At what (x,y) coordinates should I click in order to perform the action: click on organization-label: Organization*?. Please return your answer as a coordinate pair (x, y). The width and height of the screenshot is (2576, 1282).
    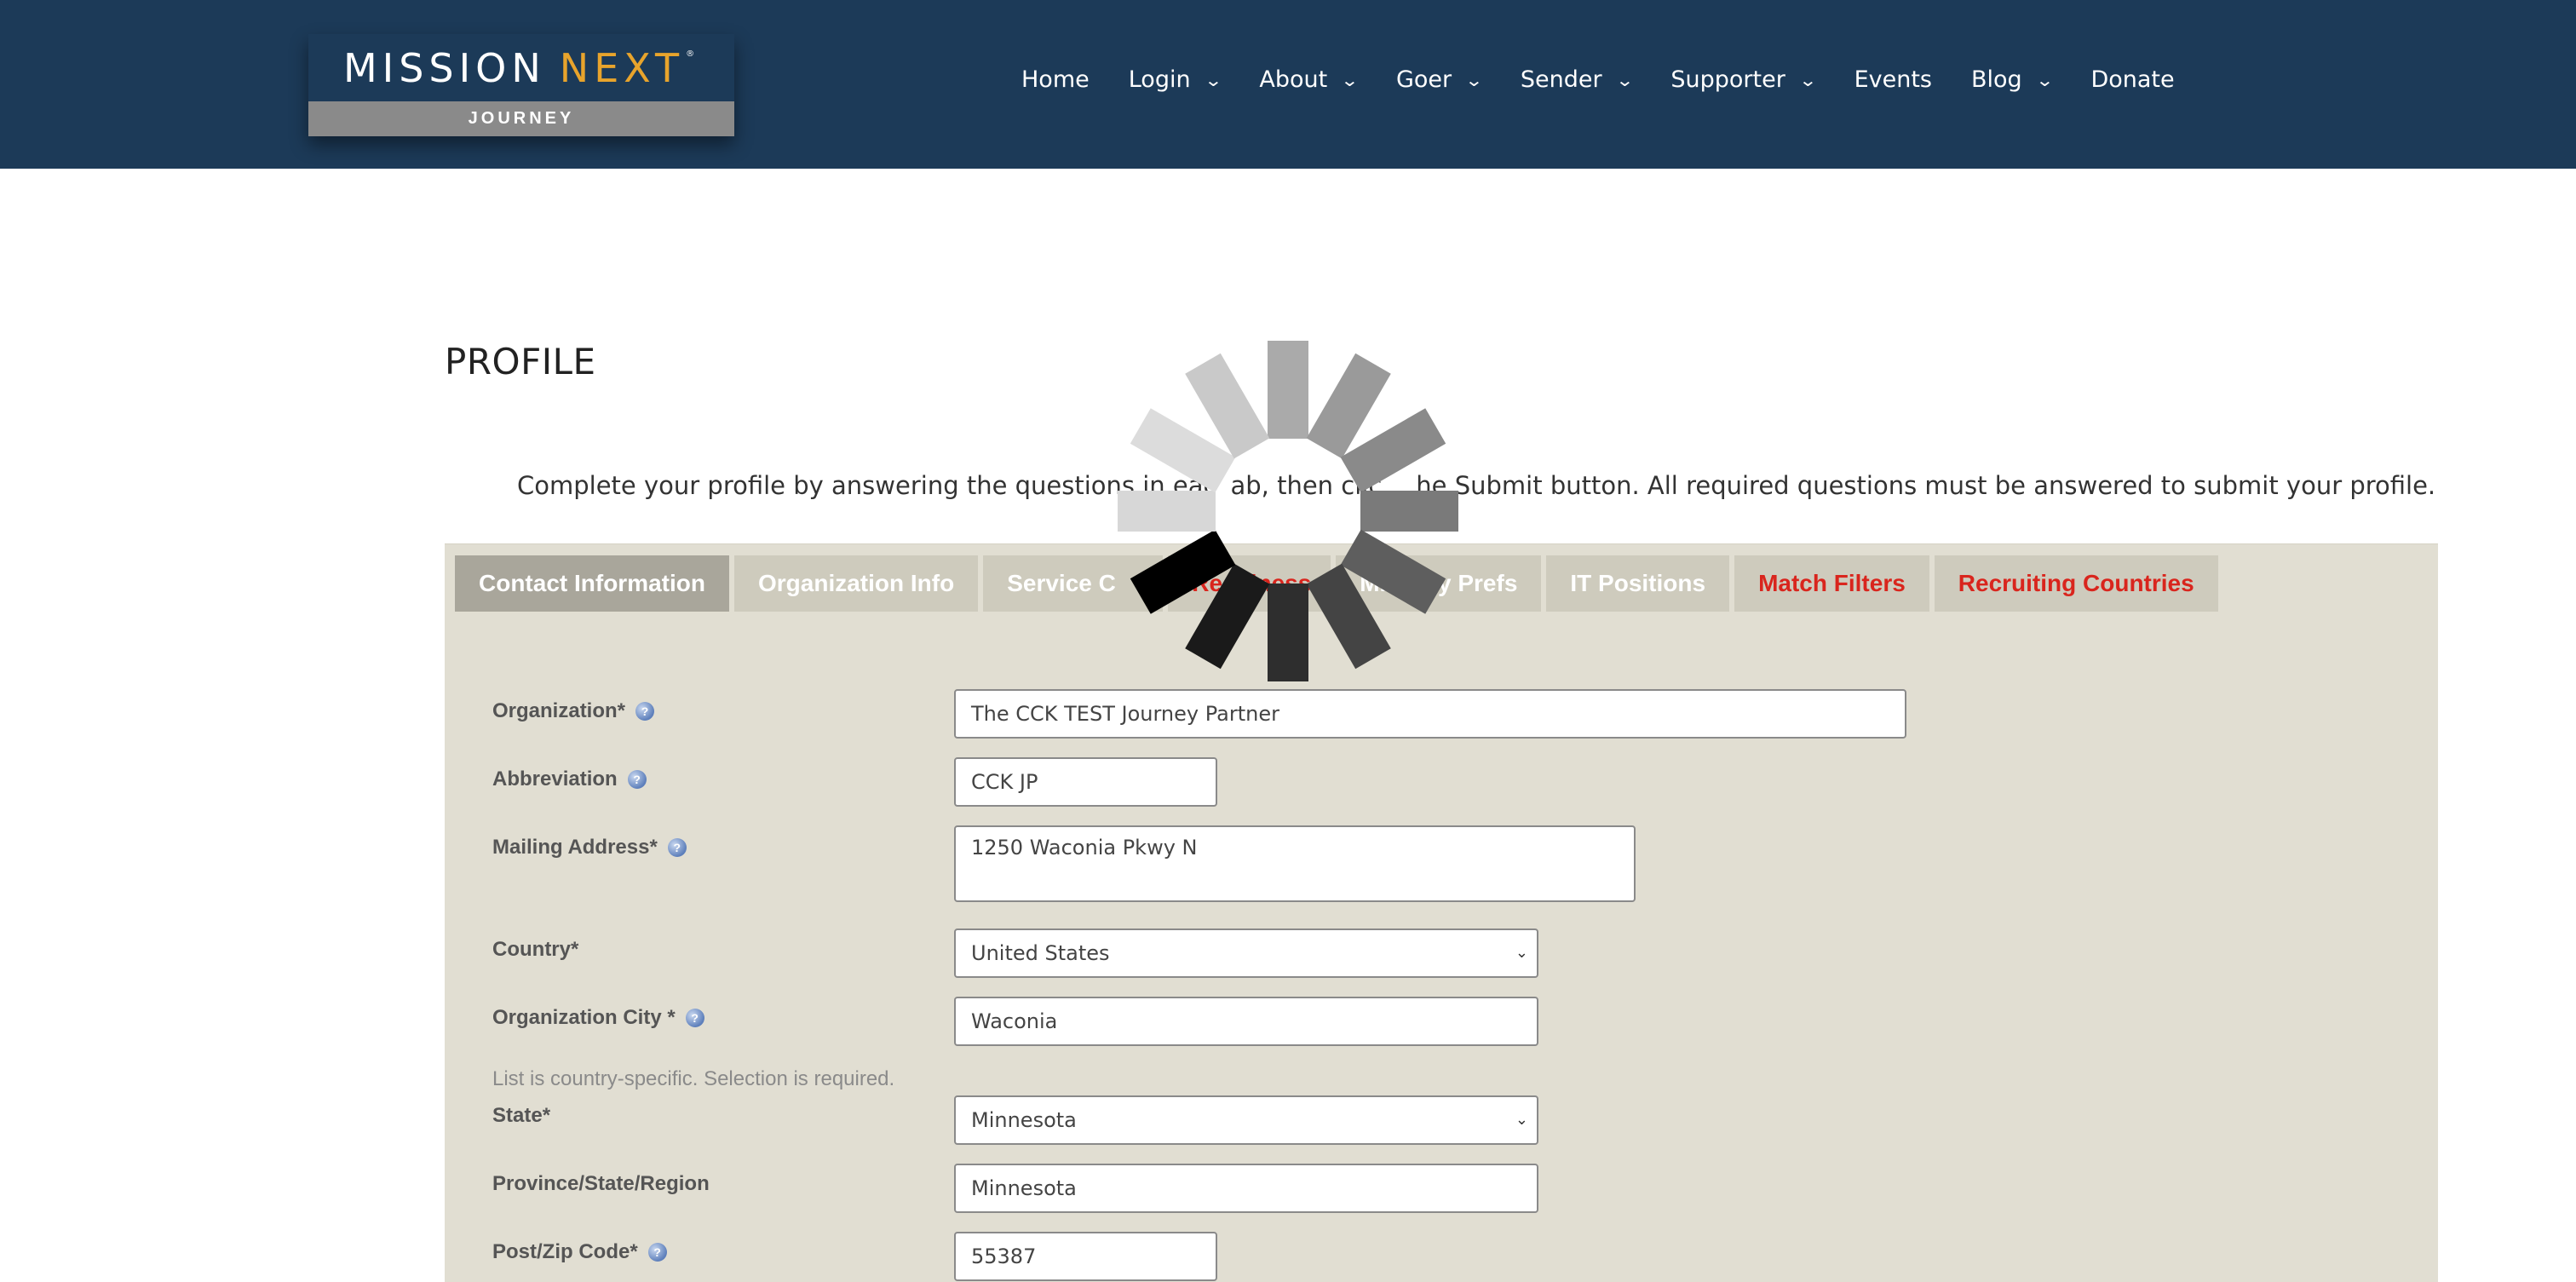
    Looking at the image, I should click on (573, 711).